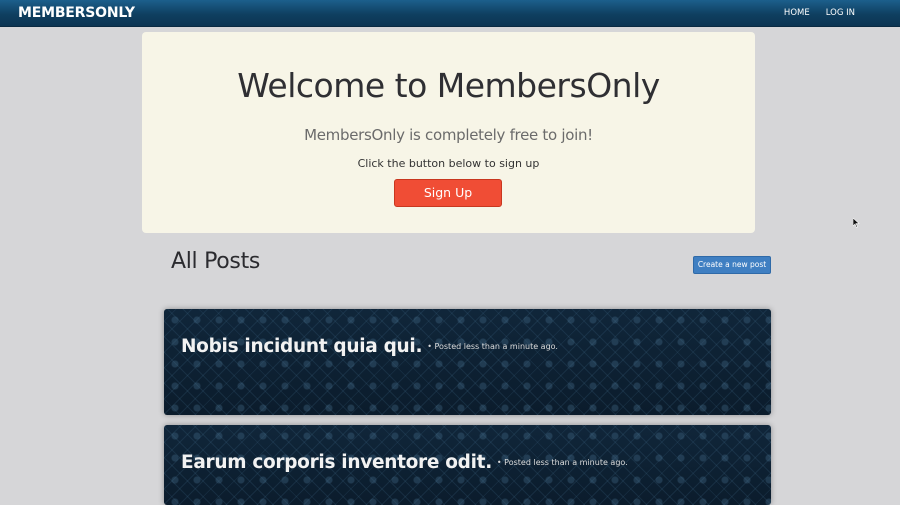 The width and height of the screenshot is (900, 505). Describe the element at coordinates (448, 135) in the screenshot. I see `welcome-lead: MembersOnly is completely free to join!` at that location.